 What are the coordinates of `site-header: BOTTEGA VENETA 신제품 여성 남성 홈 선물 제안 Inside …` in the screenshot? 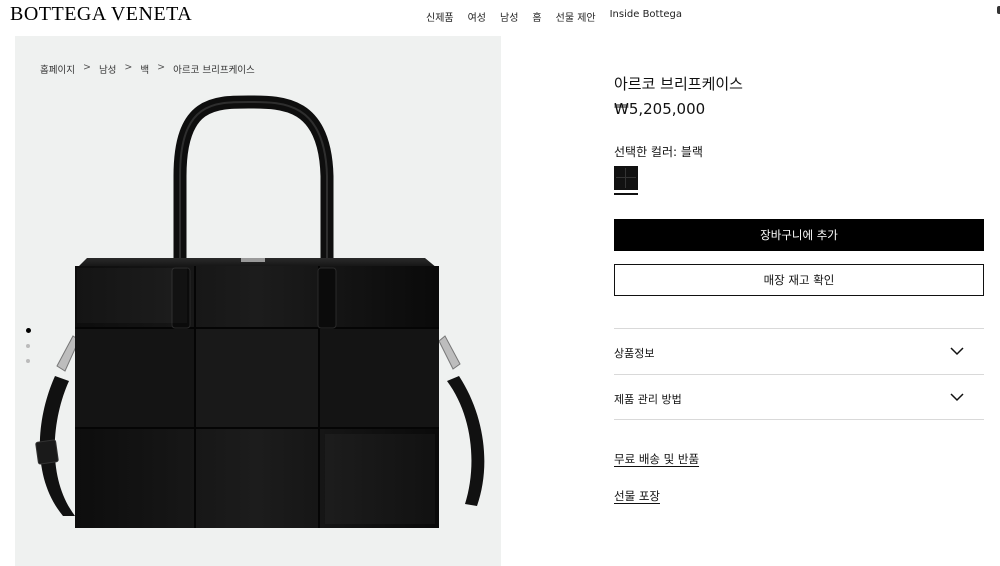 It's located at (500, 15).